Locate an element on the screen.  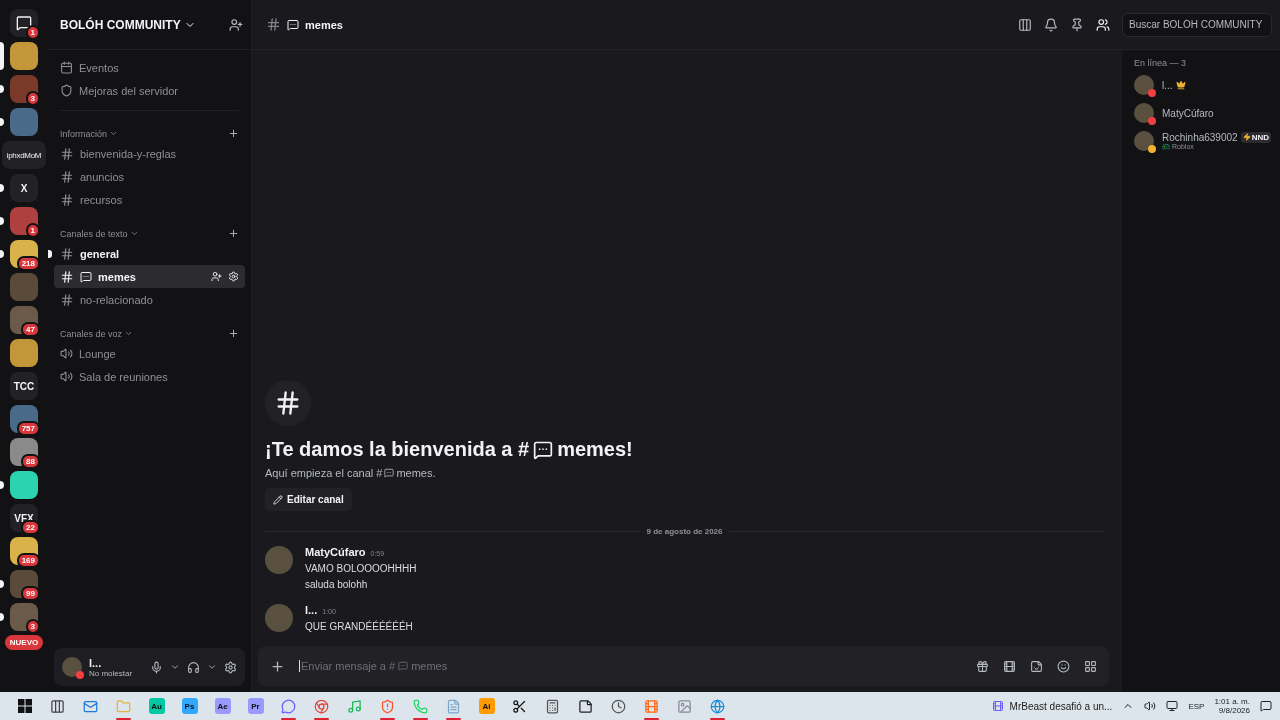
edit-channel-button: Editar canal is located at coordinates (308, 499).